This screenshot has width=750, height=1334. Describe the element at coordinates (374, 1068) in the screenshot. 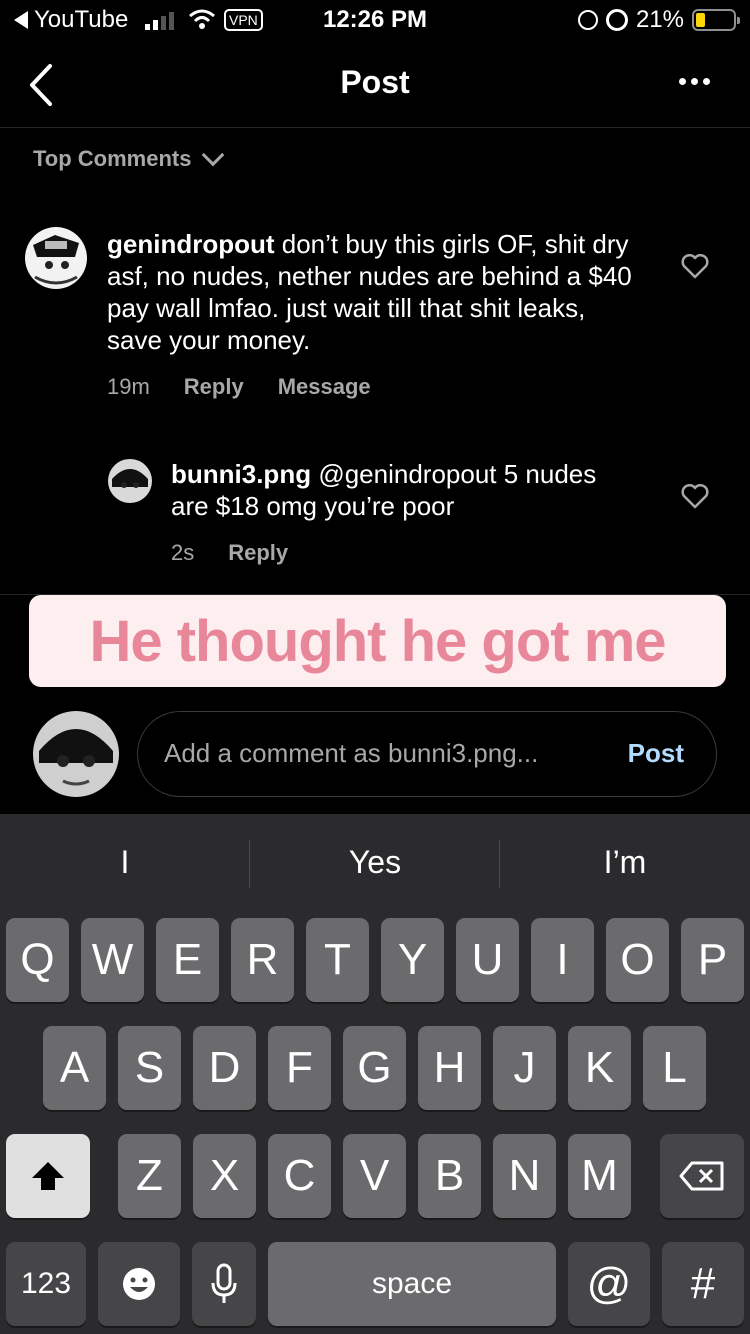

I see `key-g: G` at that location.